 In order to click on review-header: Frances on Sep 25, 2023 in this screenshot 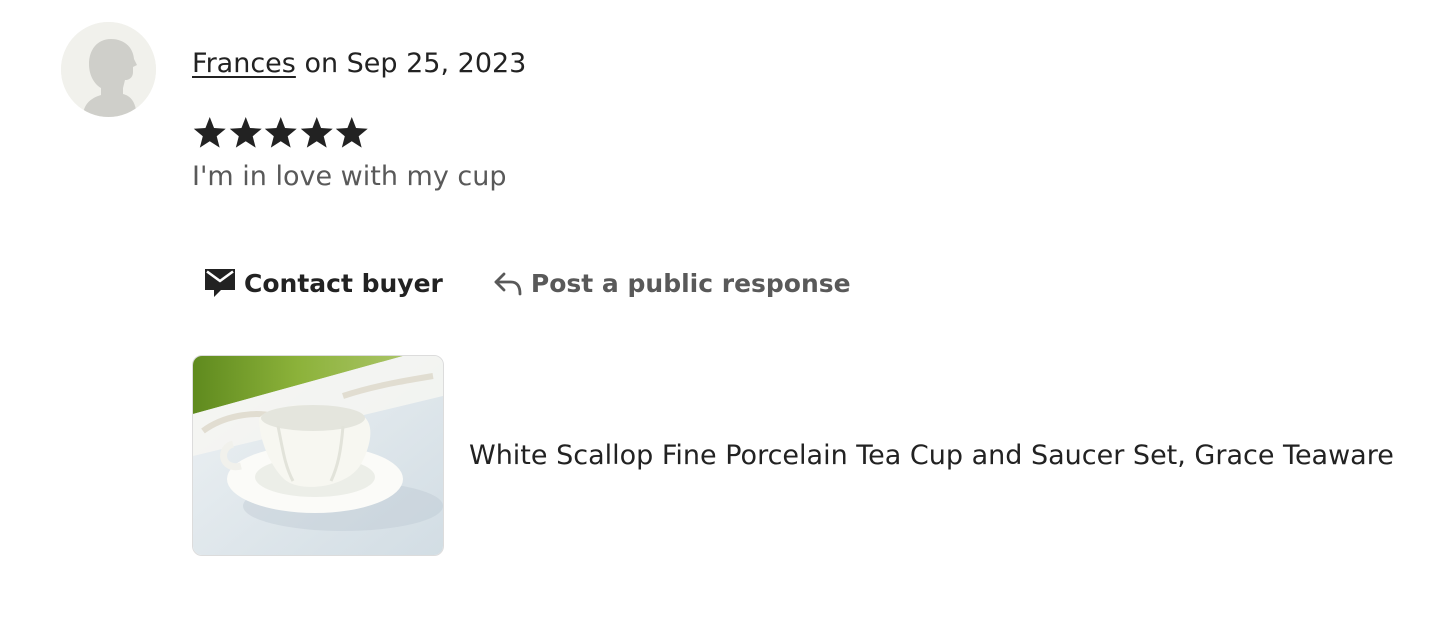, I will do `click(359, 64)`.